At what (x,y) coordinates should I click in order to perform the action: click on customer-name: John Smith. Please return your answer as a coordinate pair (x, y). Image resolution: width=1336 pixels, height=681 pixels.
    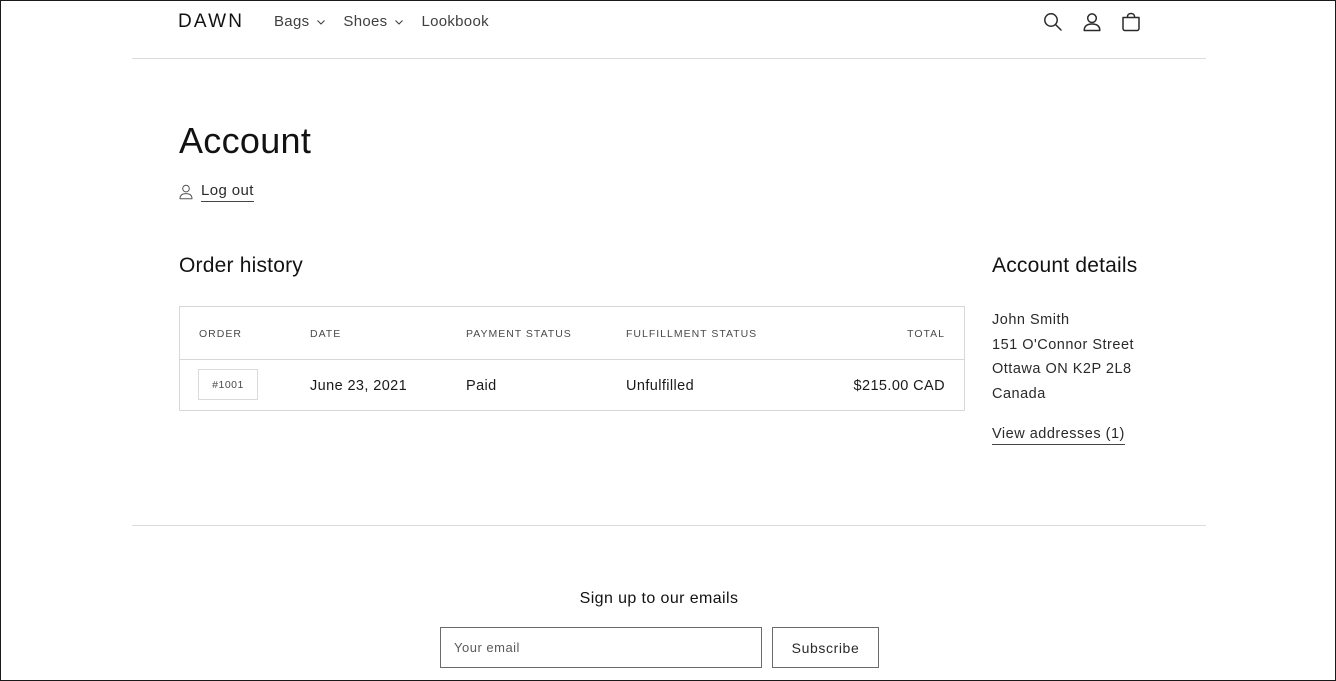
    Looking at the image, I should click on (1031, 320).